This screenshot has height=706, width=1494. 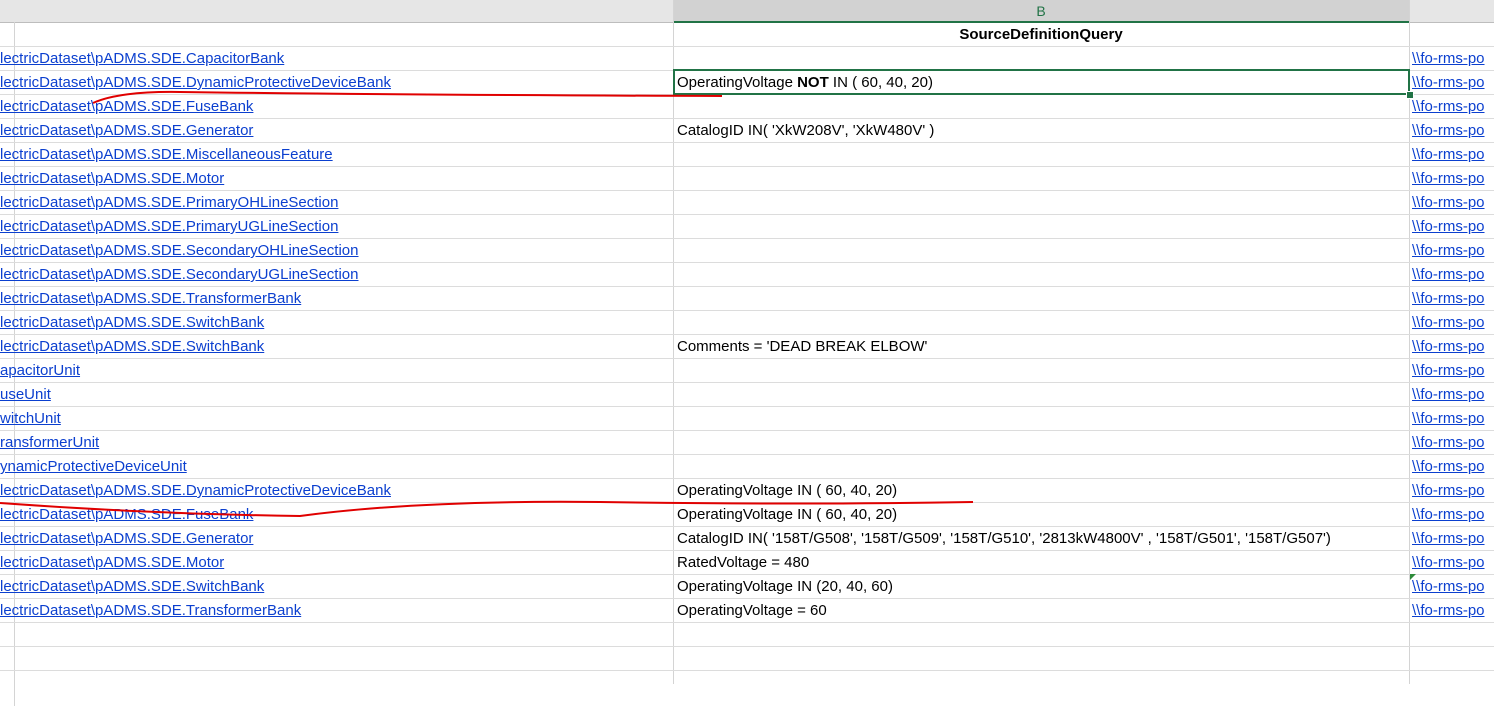 I want to click on cell-source-definition-query: Comments = 'DEAD BREAK ELBOW', so click(x=1042, y=347).